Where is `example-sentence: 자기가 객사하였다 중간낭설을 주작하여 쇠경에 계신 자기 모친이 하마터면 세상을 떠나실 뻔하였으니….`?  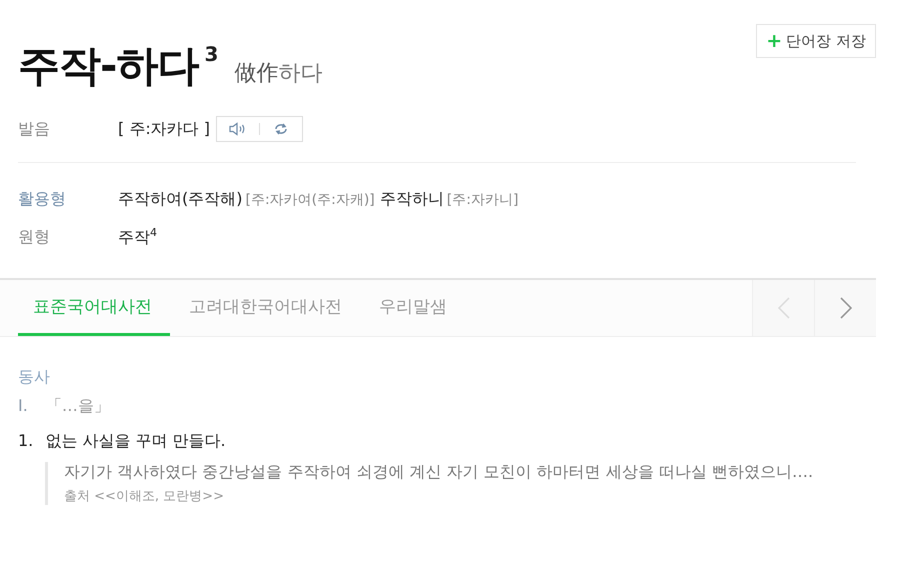 example-sentence: 자기가 객사하였다 중간낭설을 주작하여 쇠경에 계신 자기 모친이 하마터면 세상을 떠나실 뻔하였으니…. is located at coordinates (439, 473).